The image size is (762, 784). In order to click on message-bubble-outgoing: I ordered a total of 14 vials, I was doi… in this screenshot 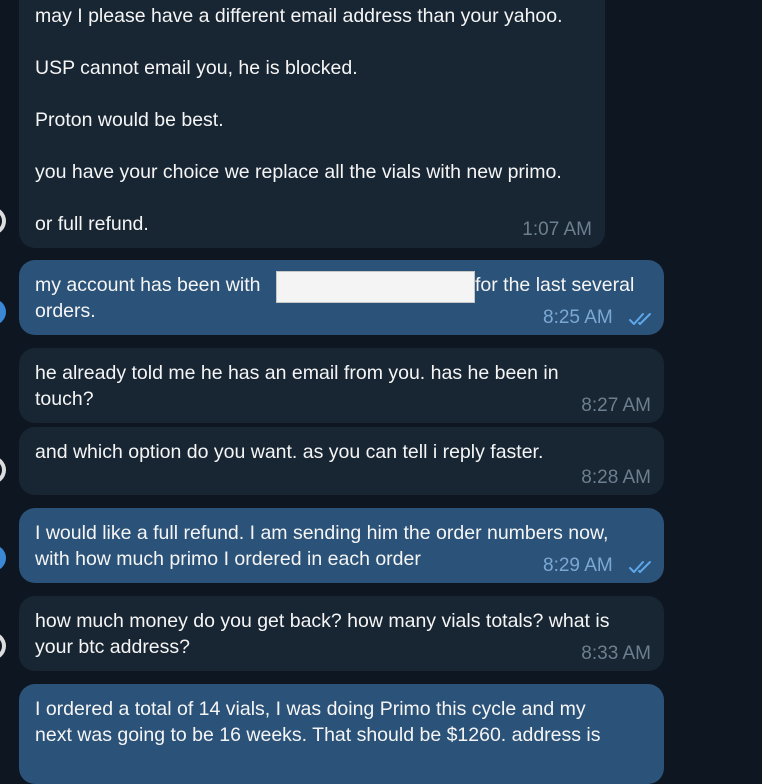, I will do `click(341, 734)`.